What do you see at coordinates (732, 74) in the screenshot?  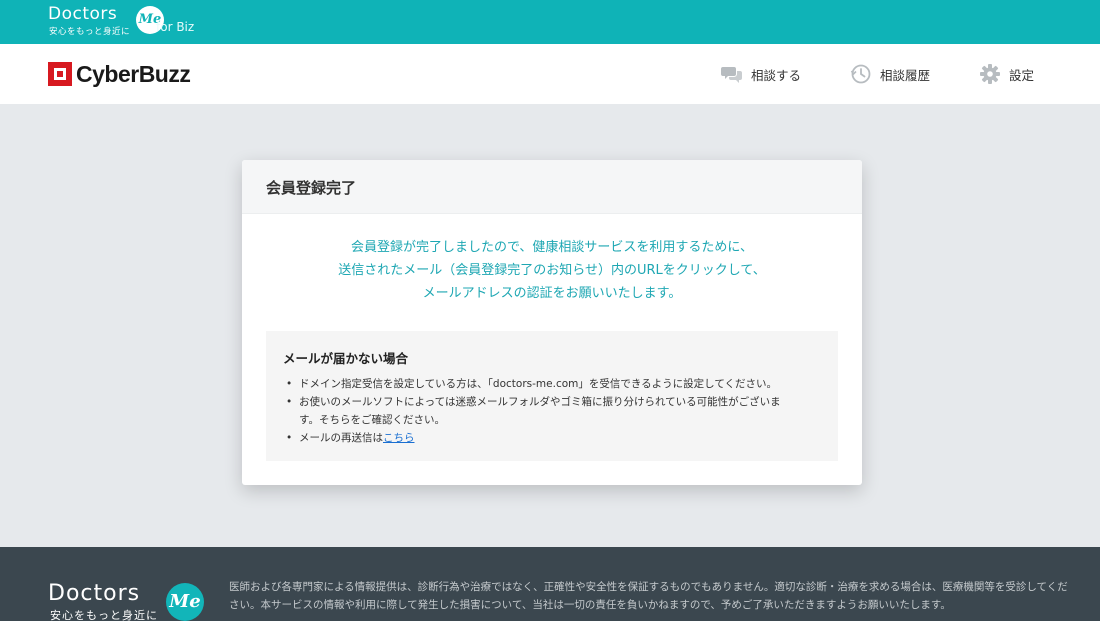 I see `chat-bubbles-icon` at bounding box center [732, 74].